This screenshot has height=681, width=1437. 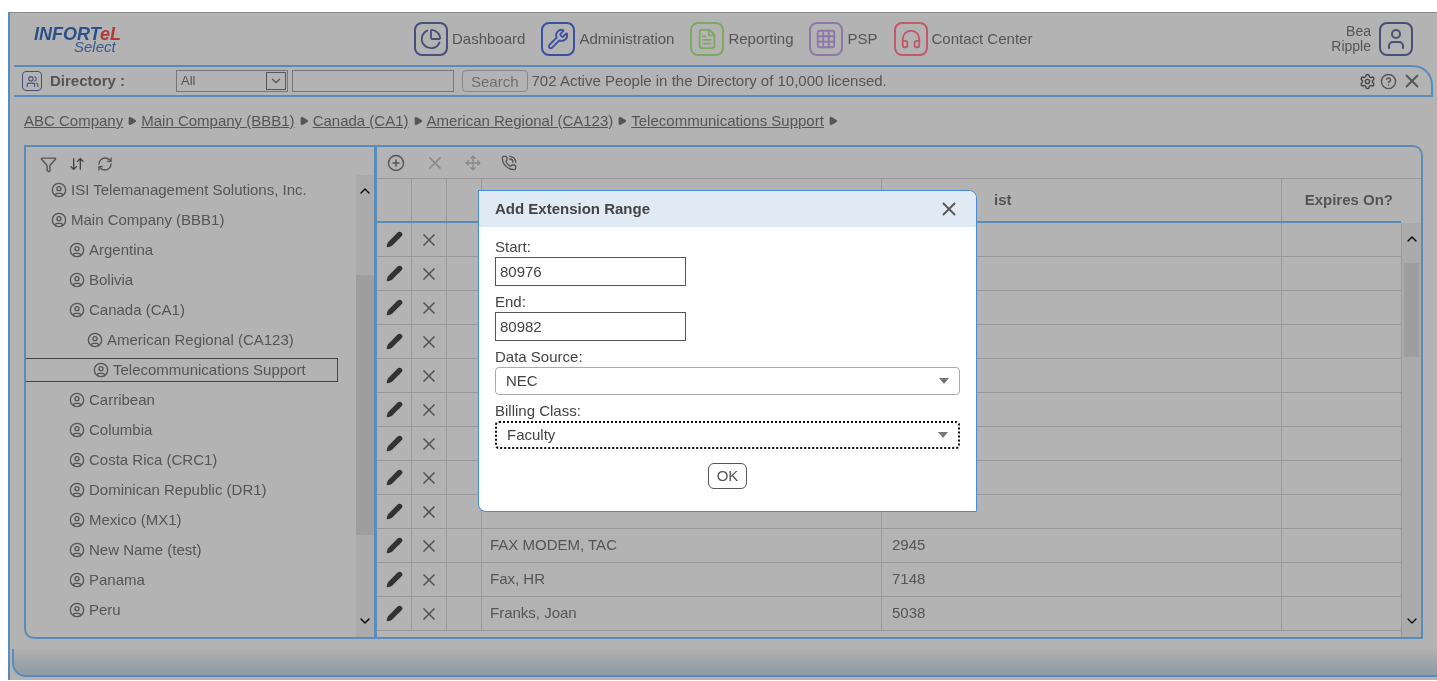 I want to click on tree-item: ISI Telemanagement Solutions, Inc., so click(x=179, y=190).